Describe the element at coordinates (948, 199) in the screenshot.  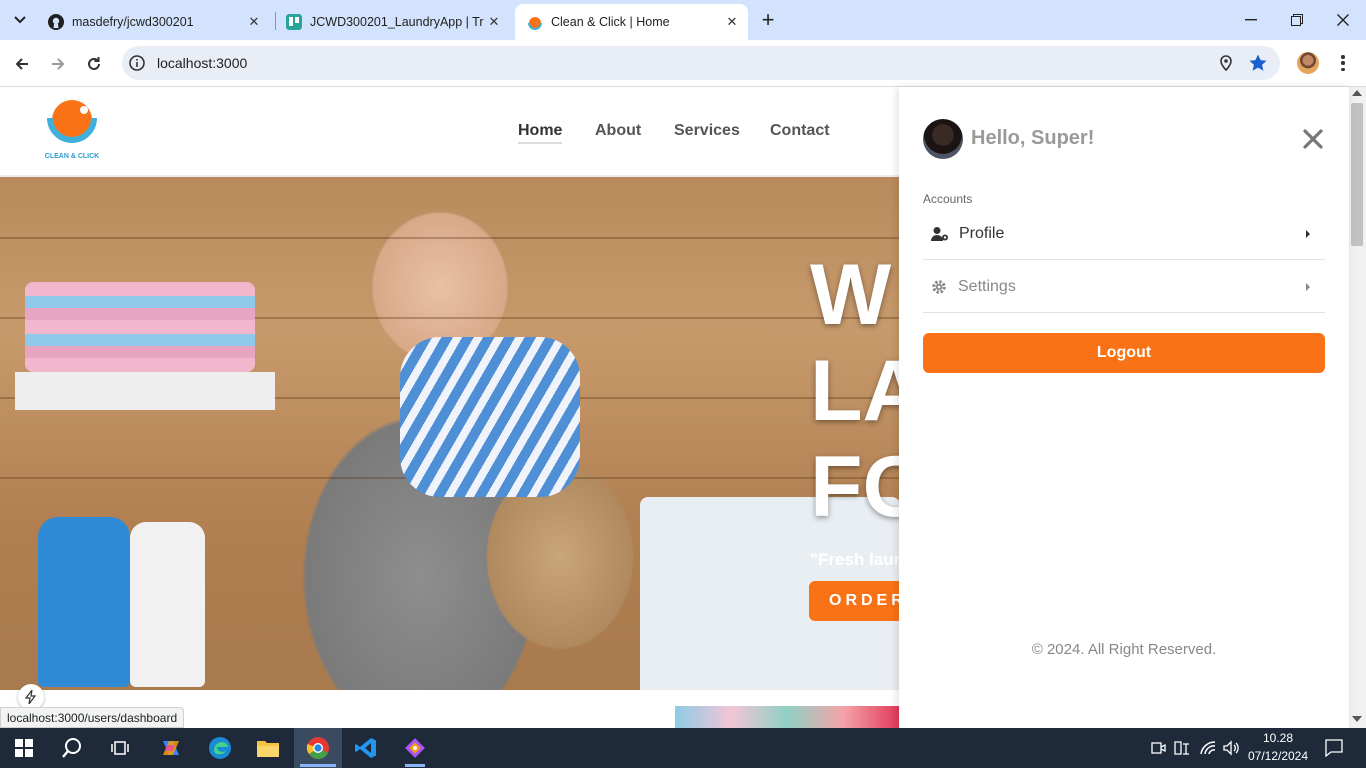
I see `section-label: Accounts` at that location.